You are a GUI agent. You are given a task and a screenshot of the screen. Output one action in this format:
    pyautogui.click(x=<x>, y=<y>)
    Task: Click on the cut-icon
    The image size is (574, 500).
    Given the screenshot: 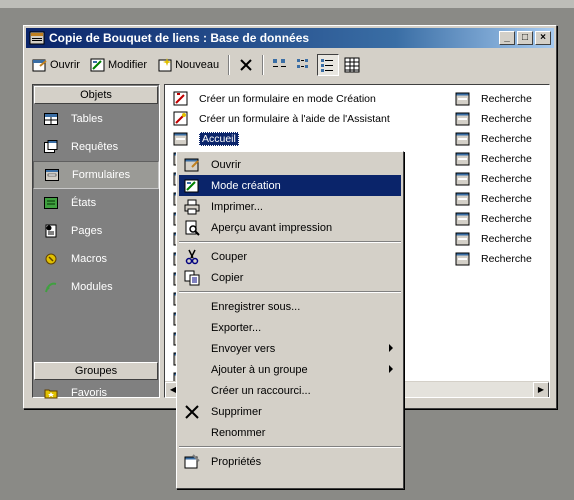 What is the action you would take?
    pyautogui.click(x=192, y=257)
    